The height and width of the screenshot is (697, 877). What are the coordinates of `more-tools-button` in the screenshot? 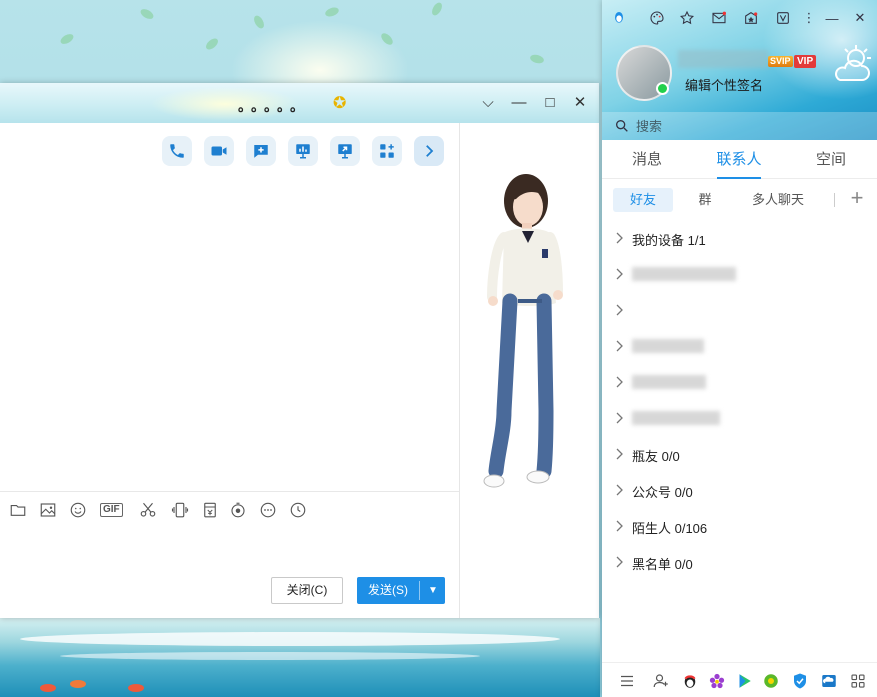 It's located at (429, 151).